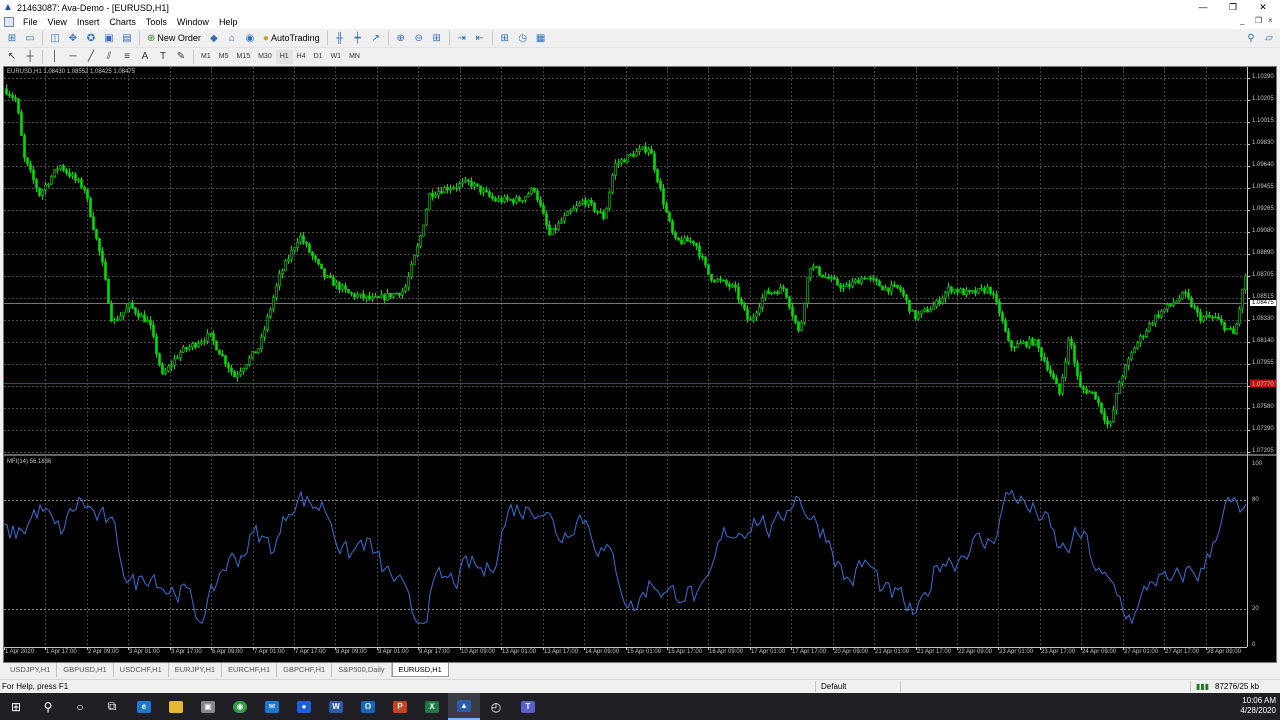  I want to click on candlestick-icon: ┿, so click(358, 38).